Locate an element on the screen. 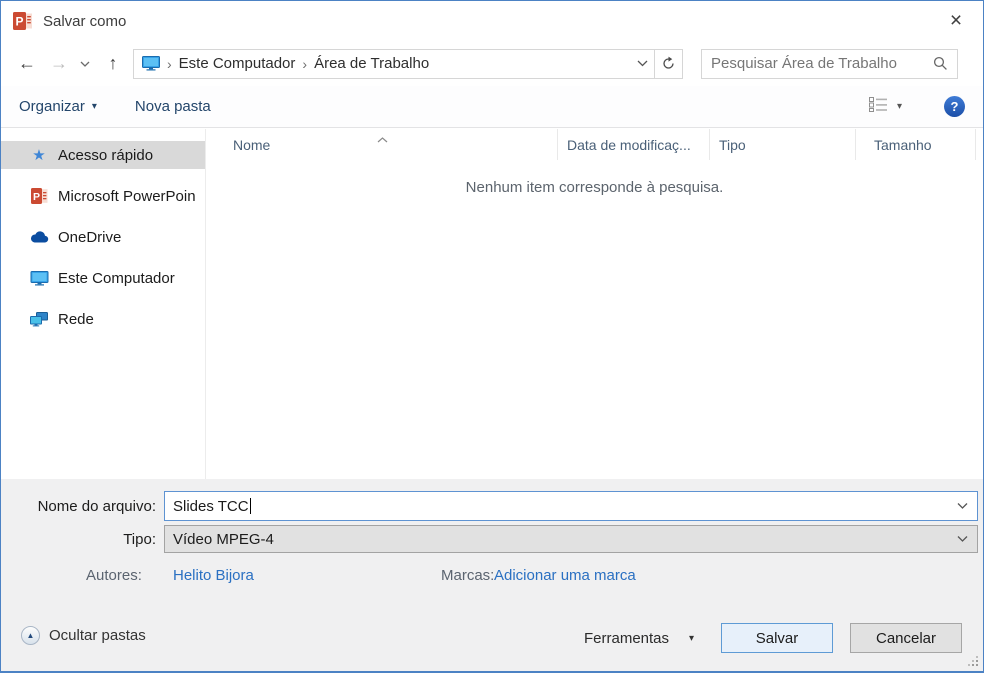 This screenshot has width=984, height=673. column-header-label: Nome is located at coordinates (252, 144).